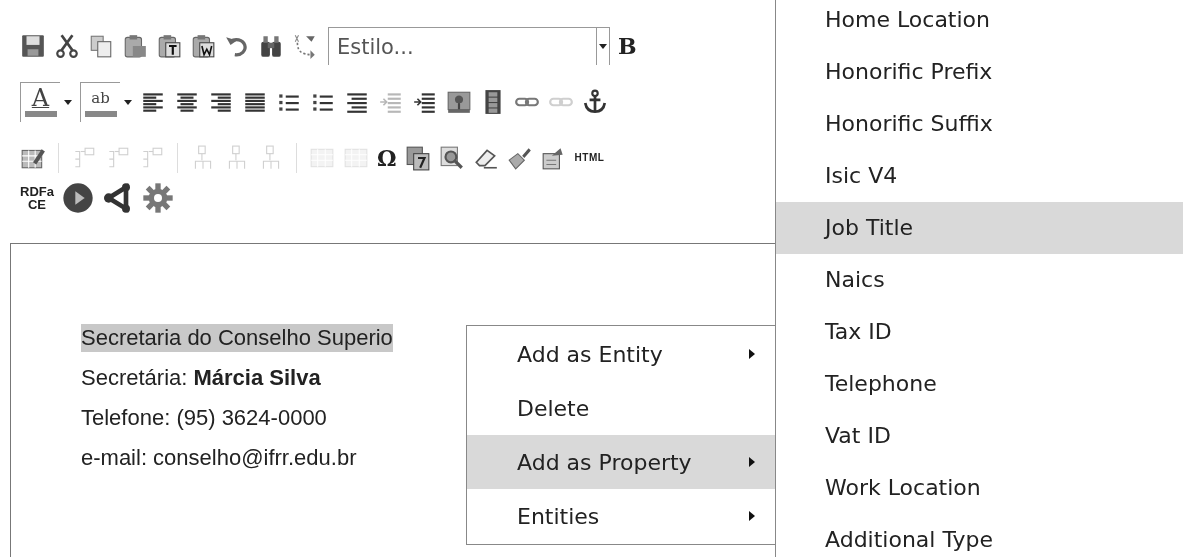 The height and width of the screenshot is (557, 1183). What do you see at coordinates (135, 46) in the screenshot?
I see `clipboard-icon` at bounding box center [135, 46].